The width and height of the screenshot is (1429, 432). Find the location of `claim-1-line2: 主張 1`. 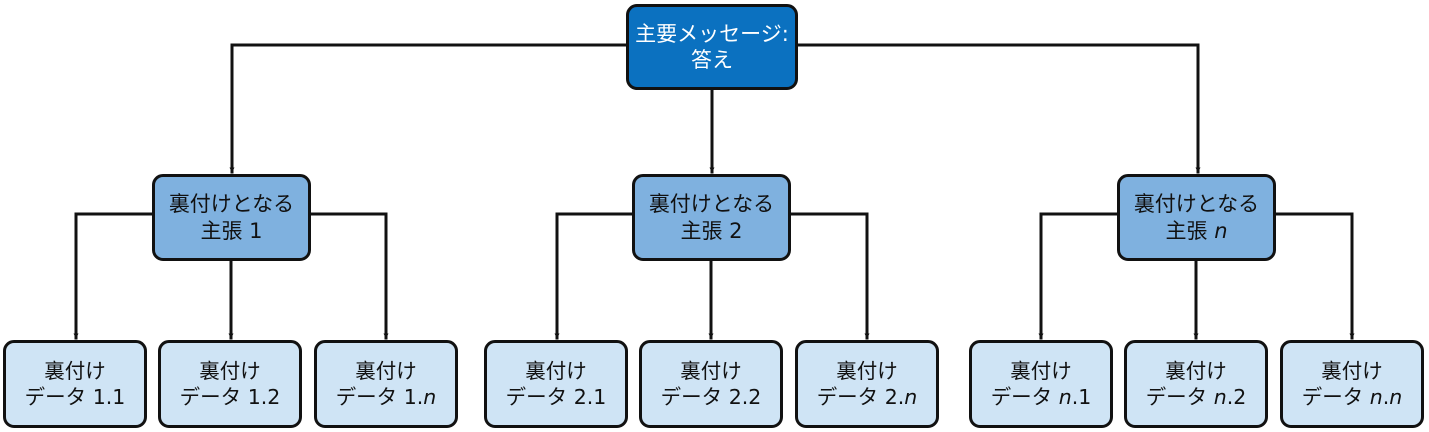

claim-1-line2: 主張 1 is located at coordinates (231, 231).